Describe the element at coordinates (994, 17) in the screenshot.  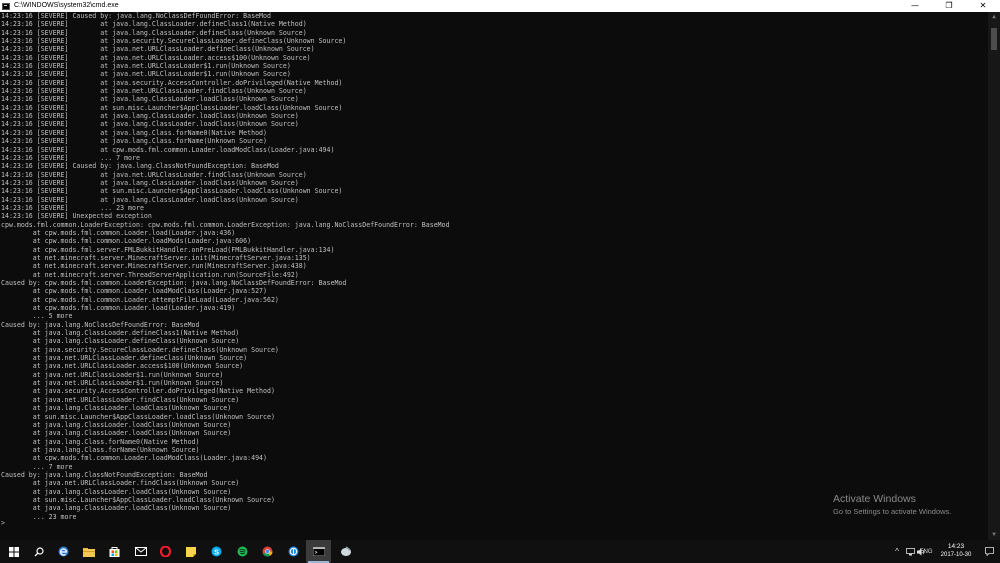
I see `scroll-up-arrow-icon: ▲` at that location.